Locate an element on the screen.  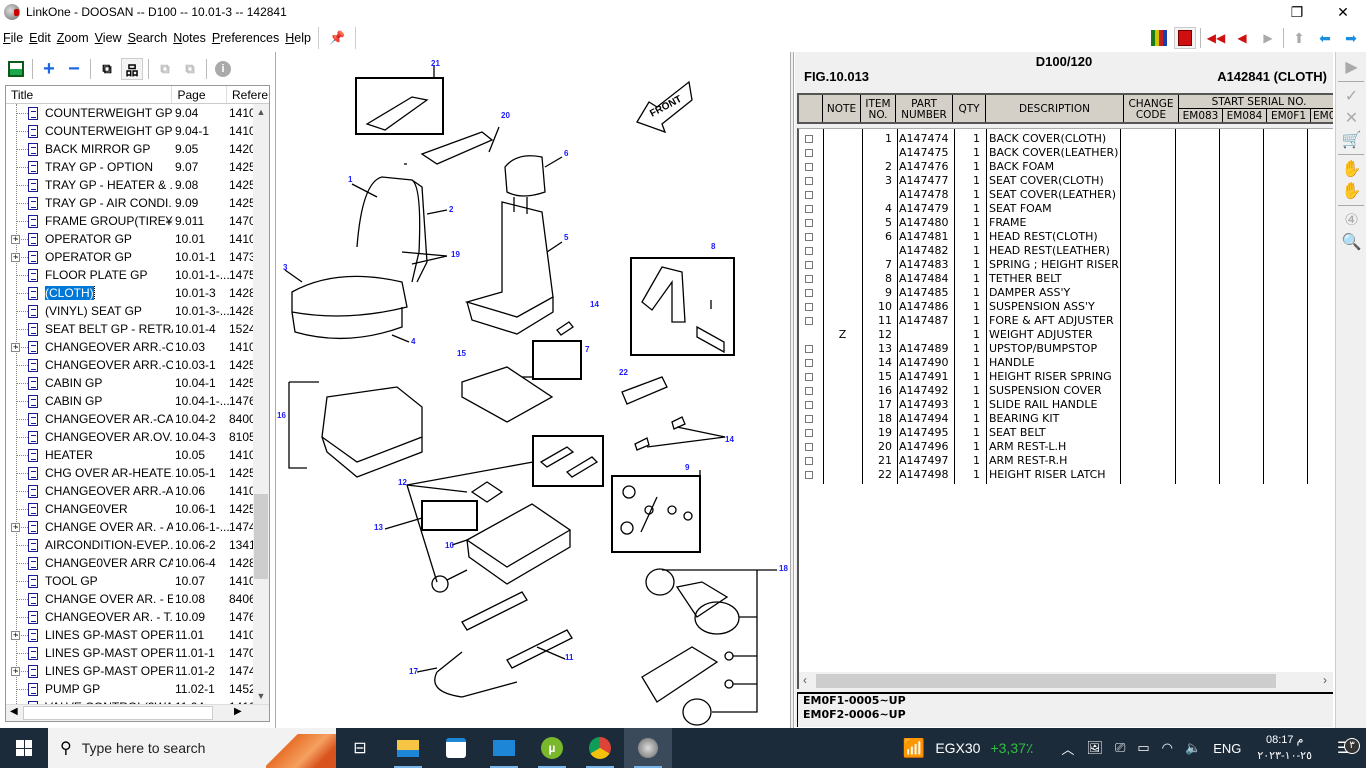
tree-item: + LINES GP-MAST OPER... 11.01 1410 is located at coordinates (137, 635).